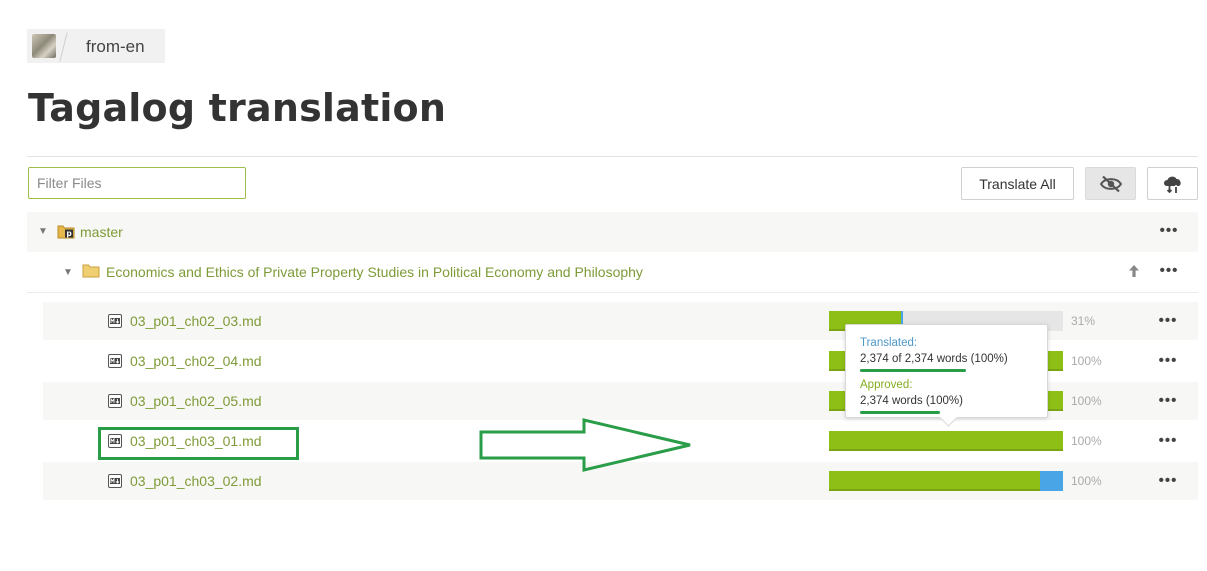  What do you see at coordinates (612, 232) in the screenshot?
I see `branch-row: ▼ p master •••` at bounding box center [612, 232].